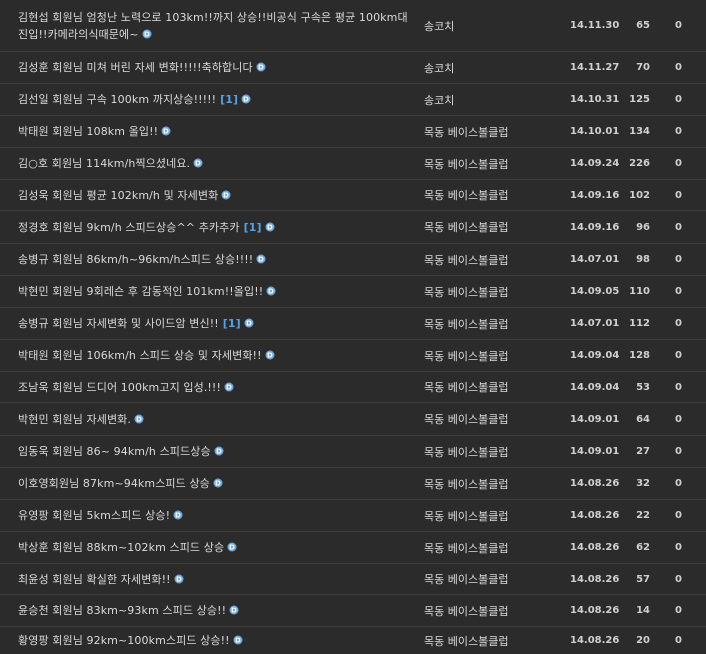 The height and width of the screenshot is (654, 706). I want to click on post-title-link: 이호영회원님 87km~94km스피드 상승 D, so click(120, 483).